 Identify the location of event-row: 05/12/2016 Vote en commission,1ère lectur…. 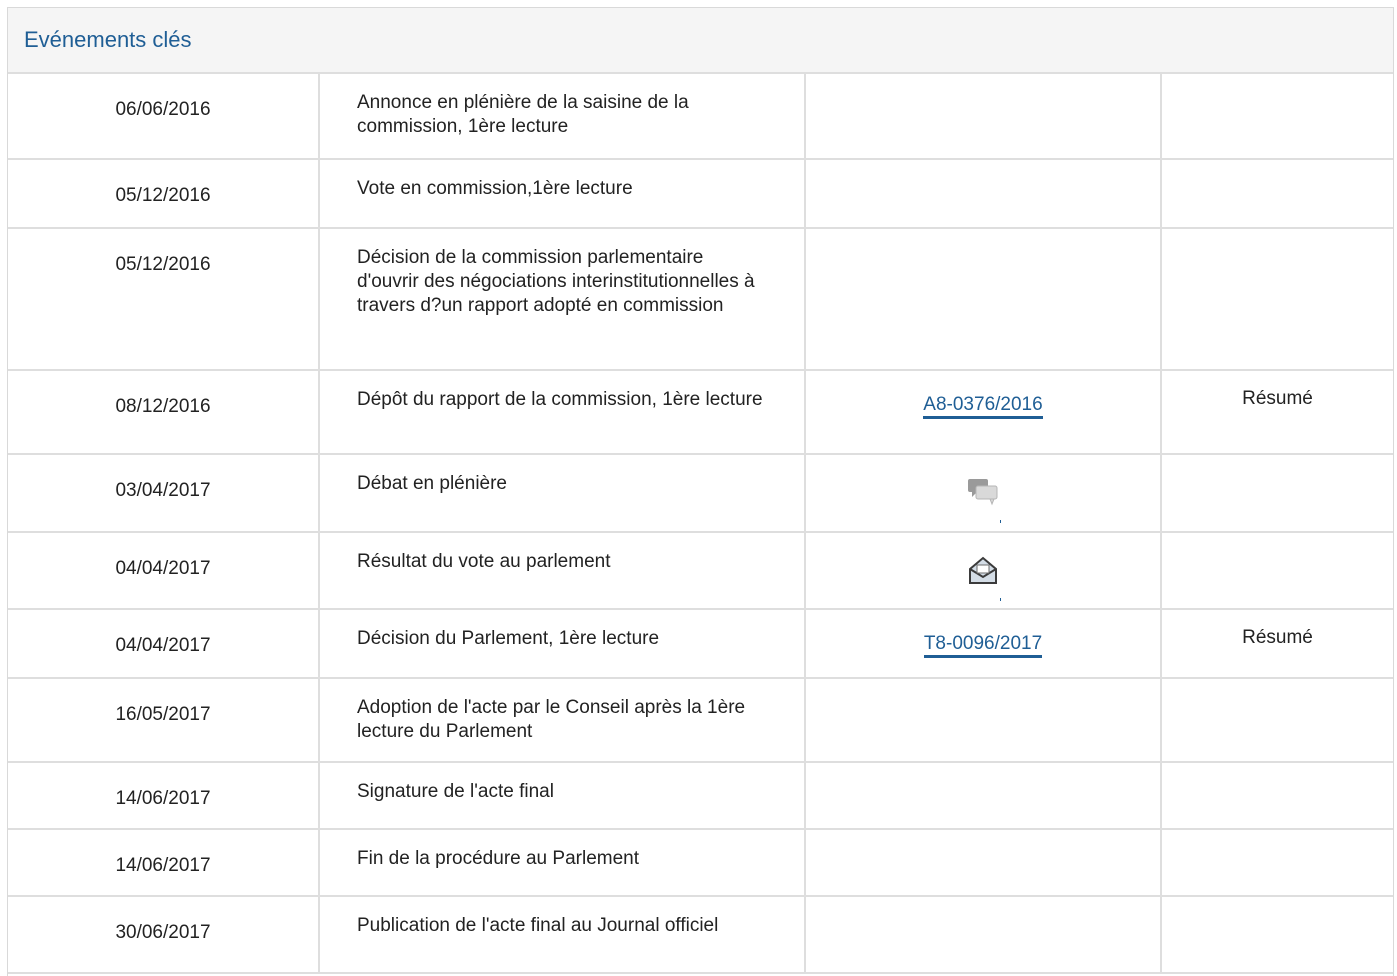
(700, 194).